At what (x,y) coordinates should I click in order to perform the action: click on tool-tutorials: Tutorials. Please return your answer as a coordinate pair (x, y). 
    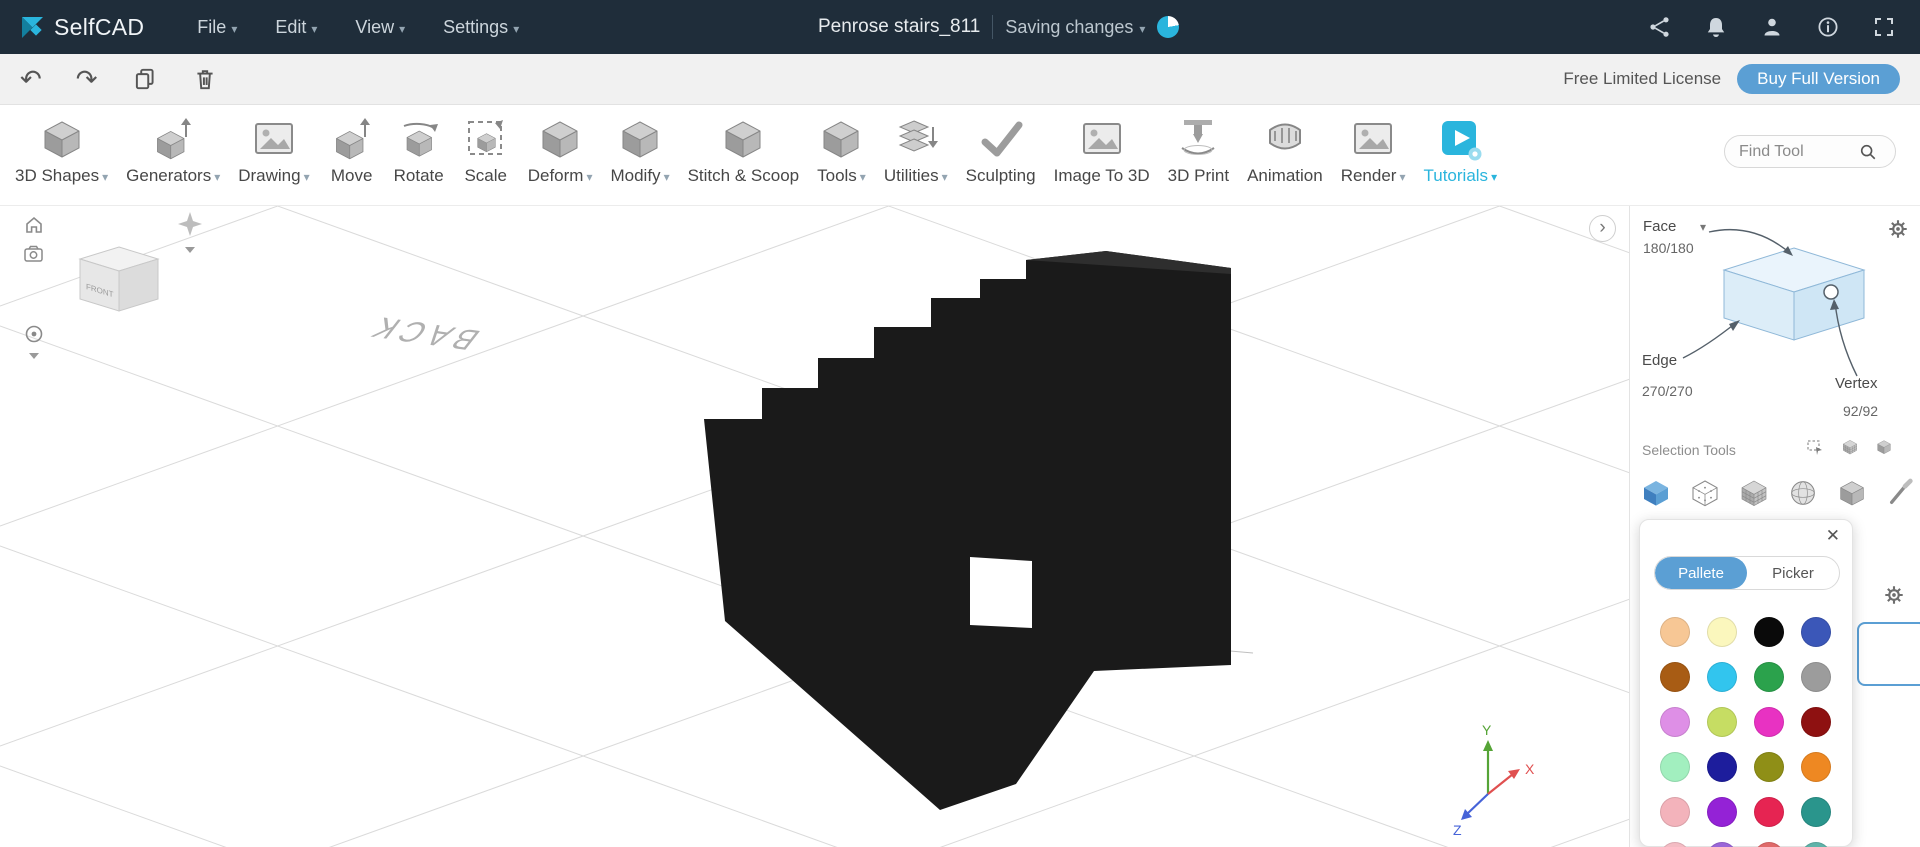
    Looking at the image, I should click on (1461, 150).